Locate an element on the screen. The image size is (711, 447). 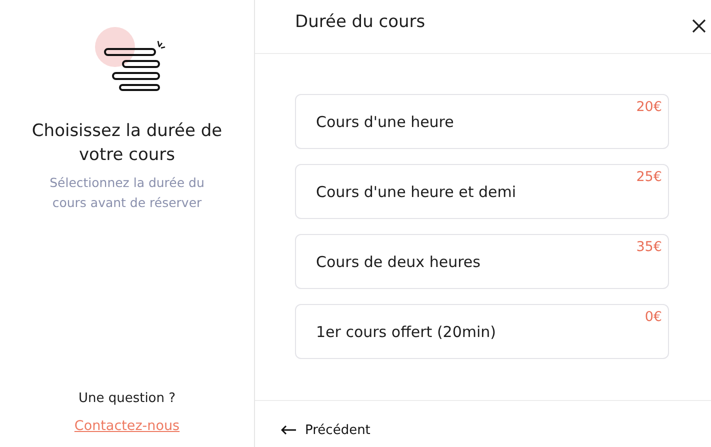
stairs-illustration is located at coordinates (131, 59).